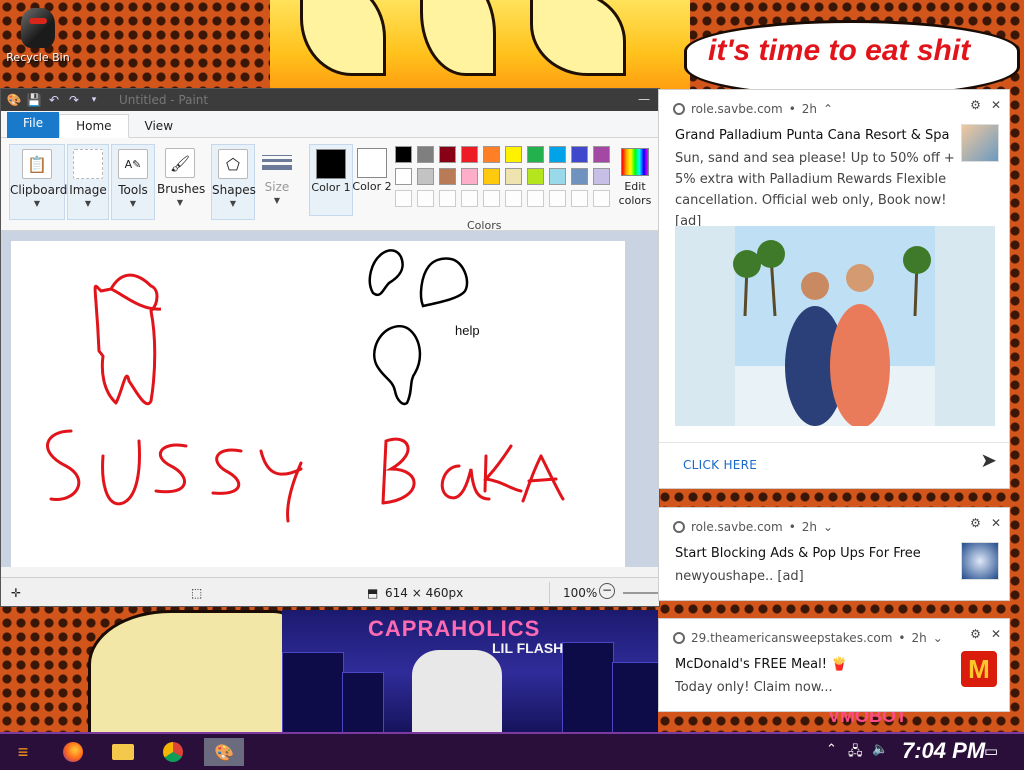 Image resolution: width=1024 pixels, height=770 pixels. Describe the element at coordinates (808, 638) in the screenshot. I see `notification-header: 29.theamericansweepstakes.com • 2h ⌄` at that location.